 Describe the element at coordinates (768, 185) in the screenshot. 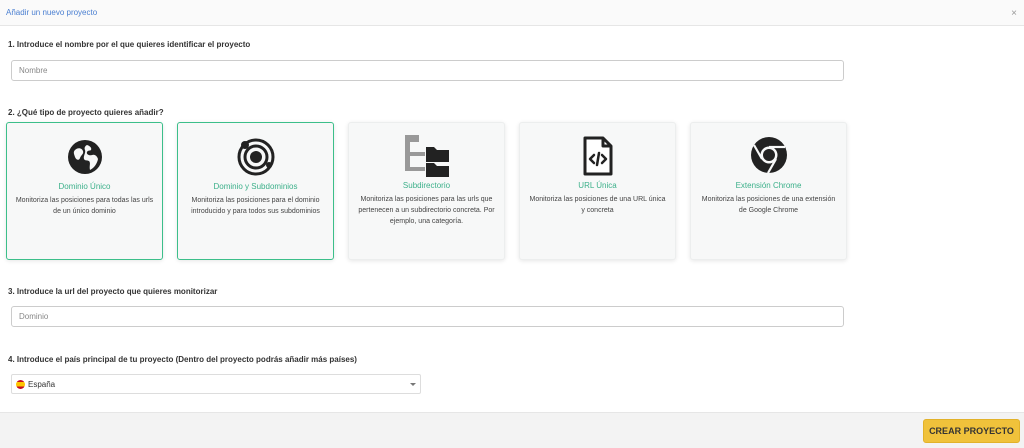

I see `card-title: Extensión Chrome` at that location.